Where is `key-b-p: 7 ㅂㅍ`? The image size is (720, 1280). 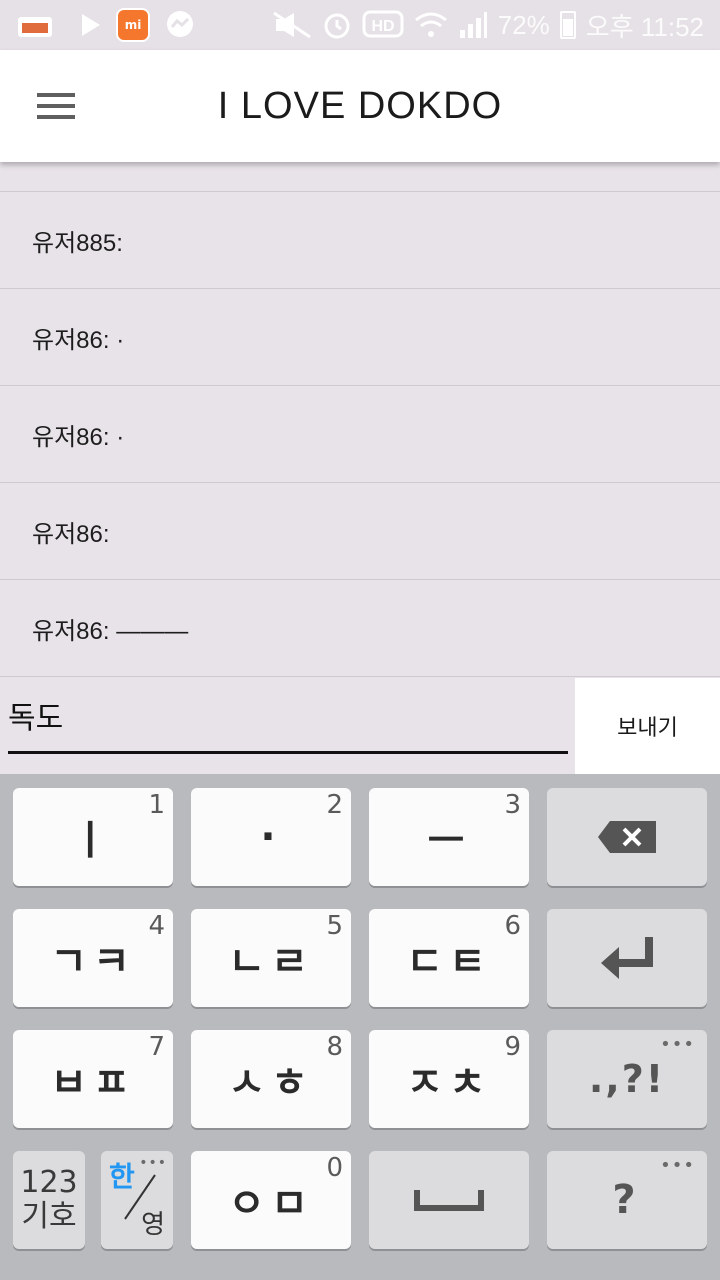 key-b-p: 7 ㅂㅍ is located at coordinates (93, 1079).